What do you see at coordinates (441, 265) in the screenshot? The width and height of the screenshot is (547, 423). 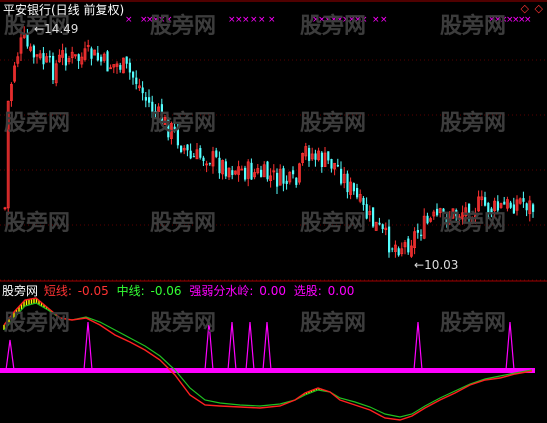 I see `low-price-value: 10.03` at bounding box center [441, 265].